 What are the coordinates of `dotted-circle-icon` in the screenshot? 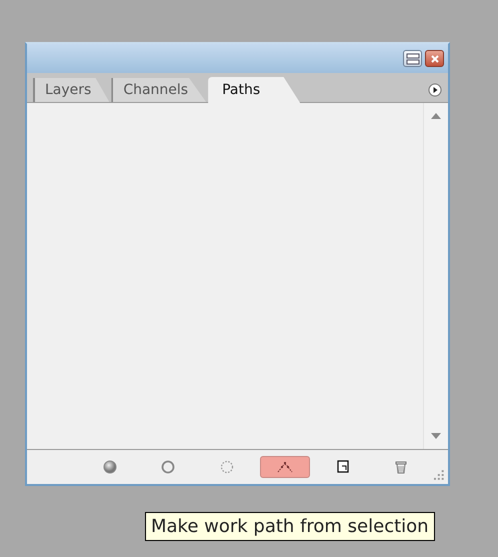 It's located at (226, 467).